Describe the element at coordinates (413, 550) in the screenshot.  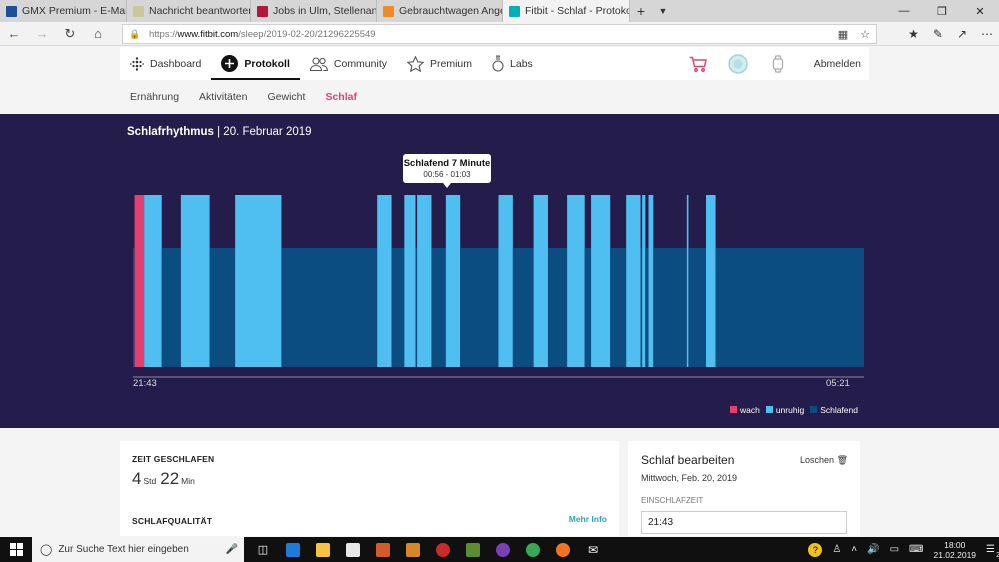
I see `media-player-icon` at that location.